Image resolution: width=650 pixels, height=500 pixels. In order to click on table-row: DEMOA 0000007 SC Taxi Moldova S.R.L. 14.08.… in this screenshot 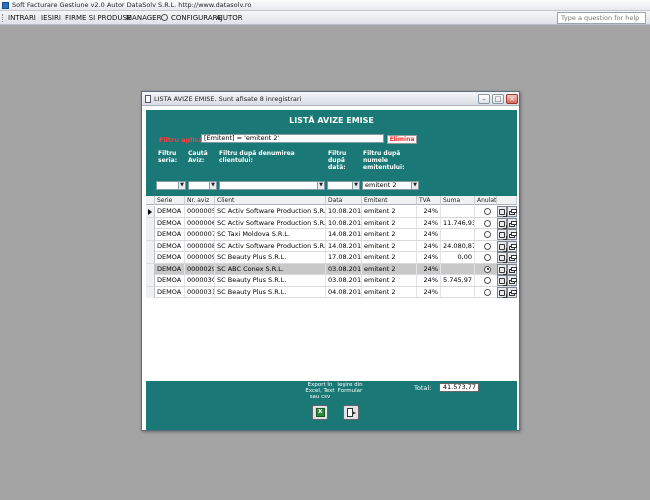, I will do `click(331, 235)`.